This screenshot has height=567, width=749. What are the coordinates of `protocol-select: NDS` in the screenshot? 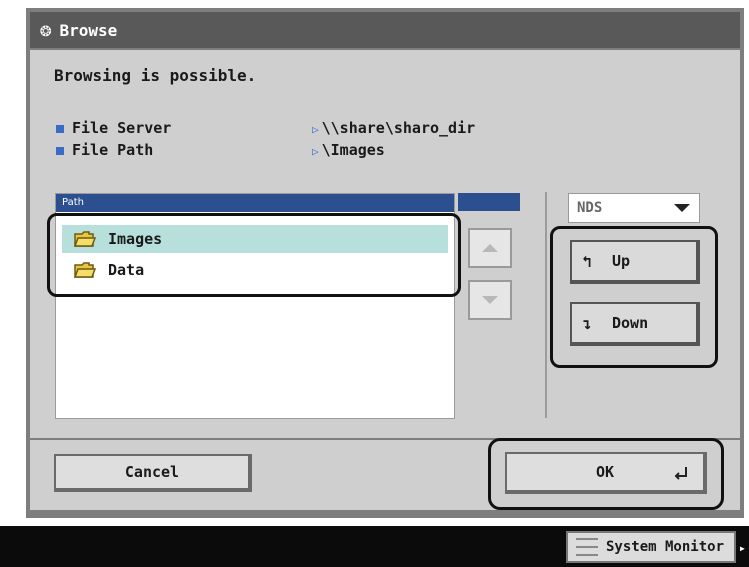 It's located at (634, 208).